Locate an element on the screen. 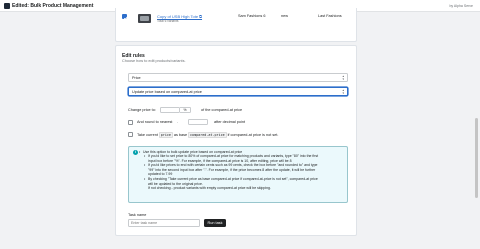 This screenshot has height=249, width=480. task-name-label: Task name is located at coordinates (137, 215).